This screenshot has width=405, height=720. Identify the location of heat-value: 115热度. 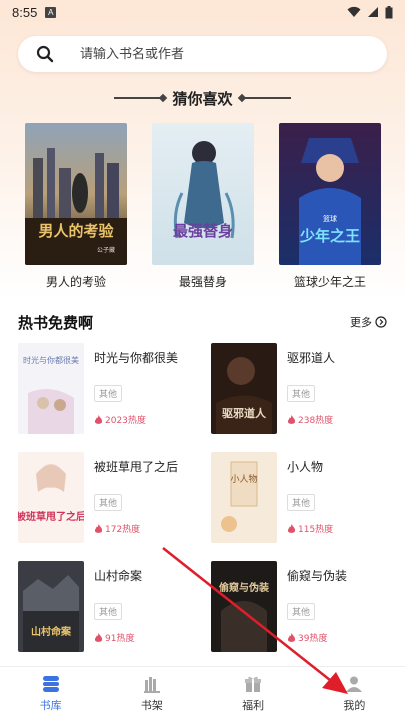
(316, 530).